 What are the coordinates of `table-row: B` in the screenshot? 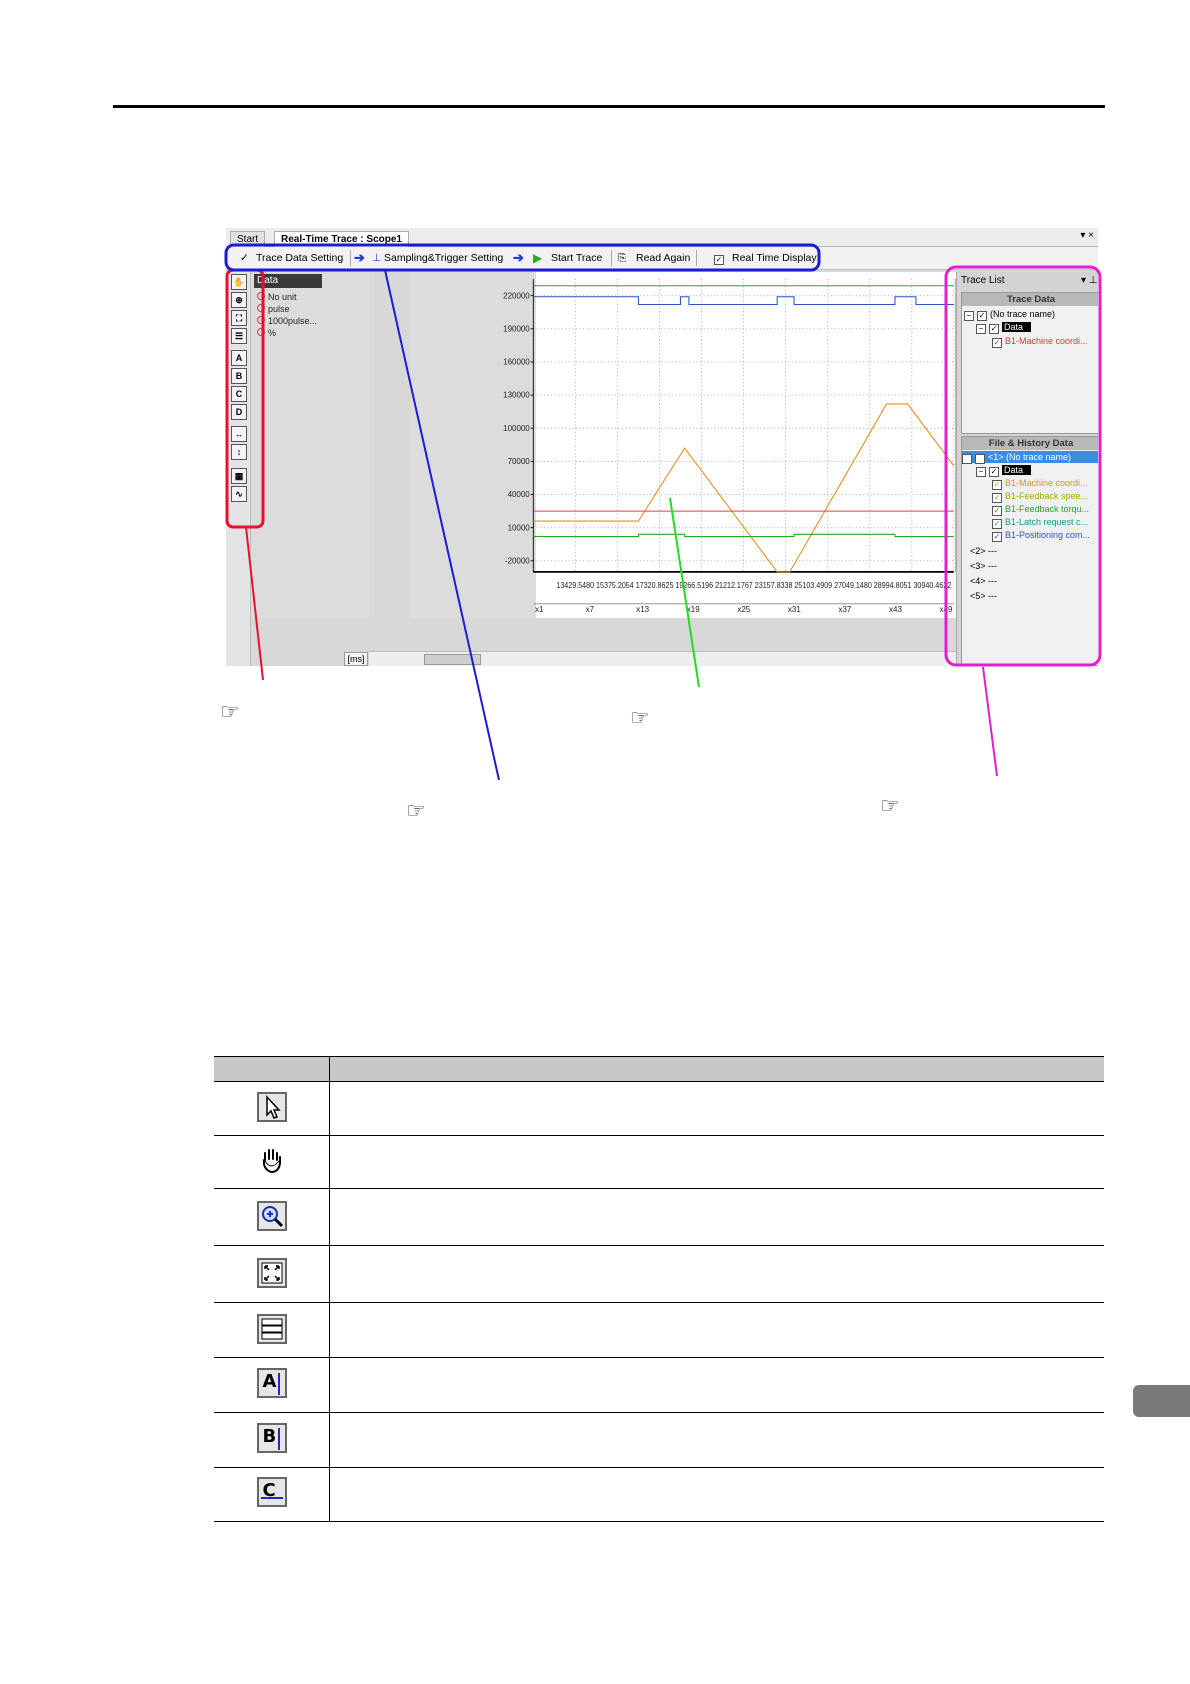 It's located at (659, 1440).